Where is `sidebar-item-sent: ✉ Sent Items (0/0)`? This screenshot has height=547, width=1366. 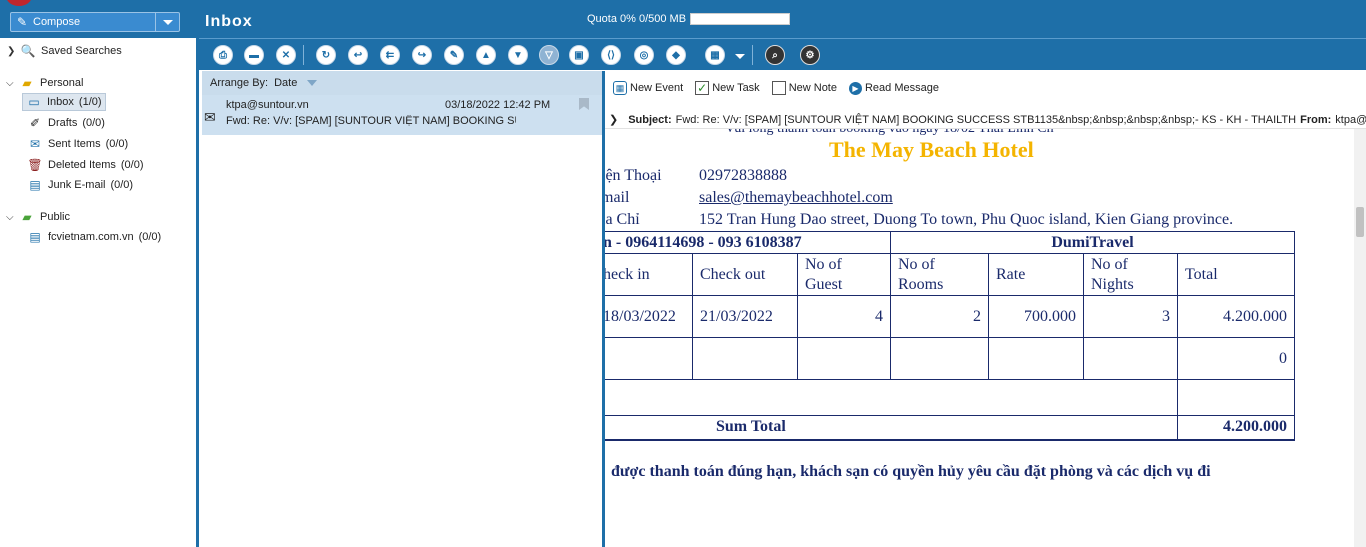
sidebar-item-sent: ✉ Sent Items (0/0) is located at coordinates (77, 144).